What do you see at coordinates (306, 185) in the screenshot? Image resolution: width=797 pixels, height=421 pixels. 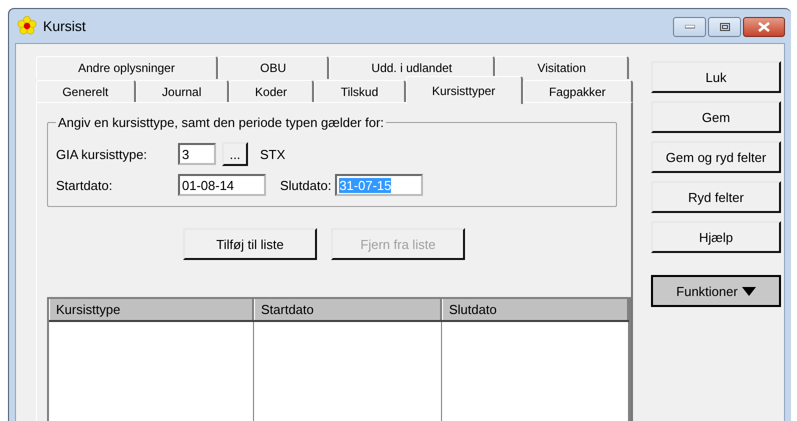 I see `field-label: Slutdato:` at bounding box center [306, 185].